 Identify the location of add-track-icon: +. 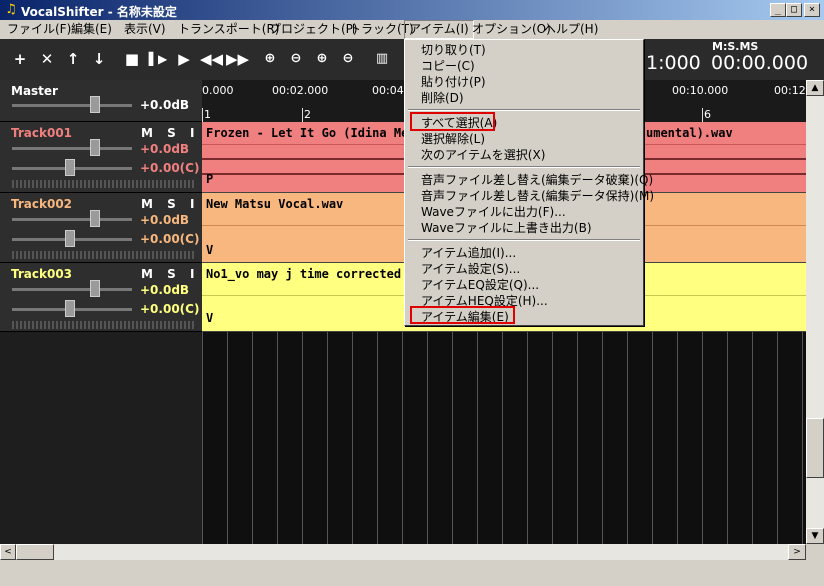
(20, 59).